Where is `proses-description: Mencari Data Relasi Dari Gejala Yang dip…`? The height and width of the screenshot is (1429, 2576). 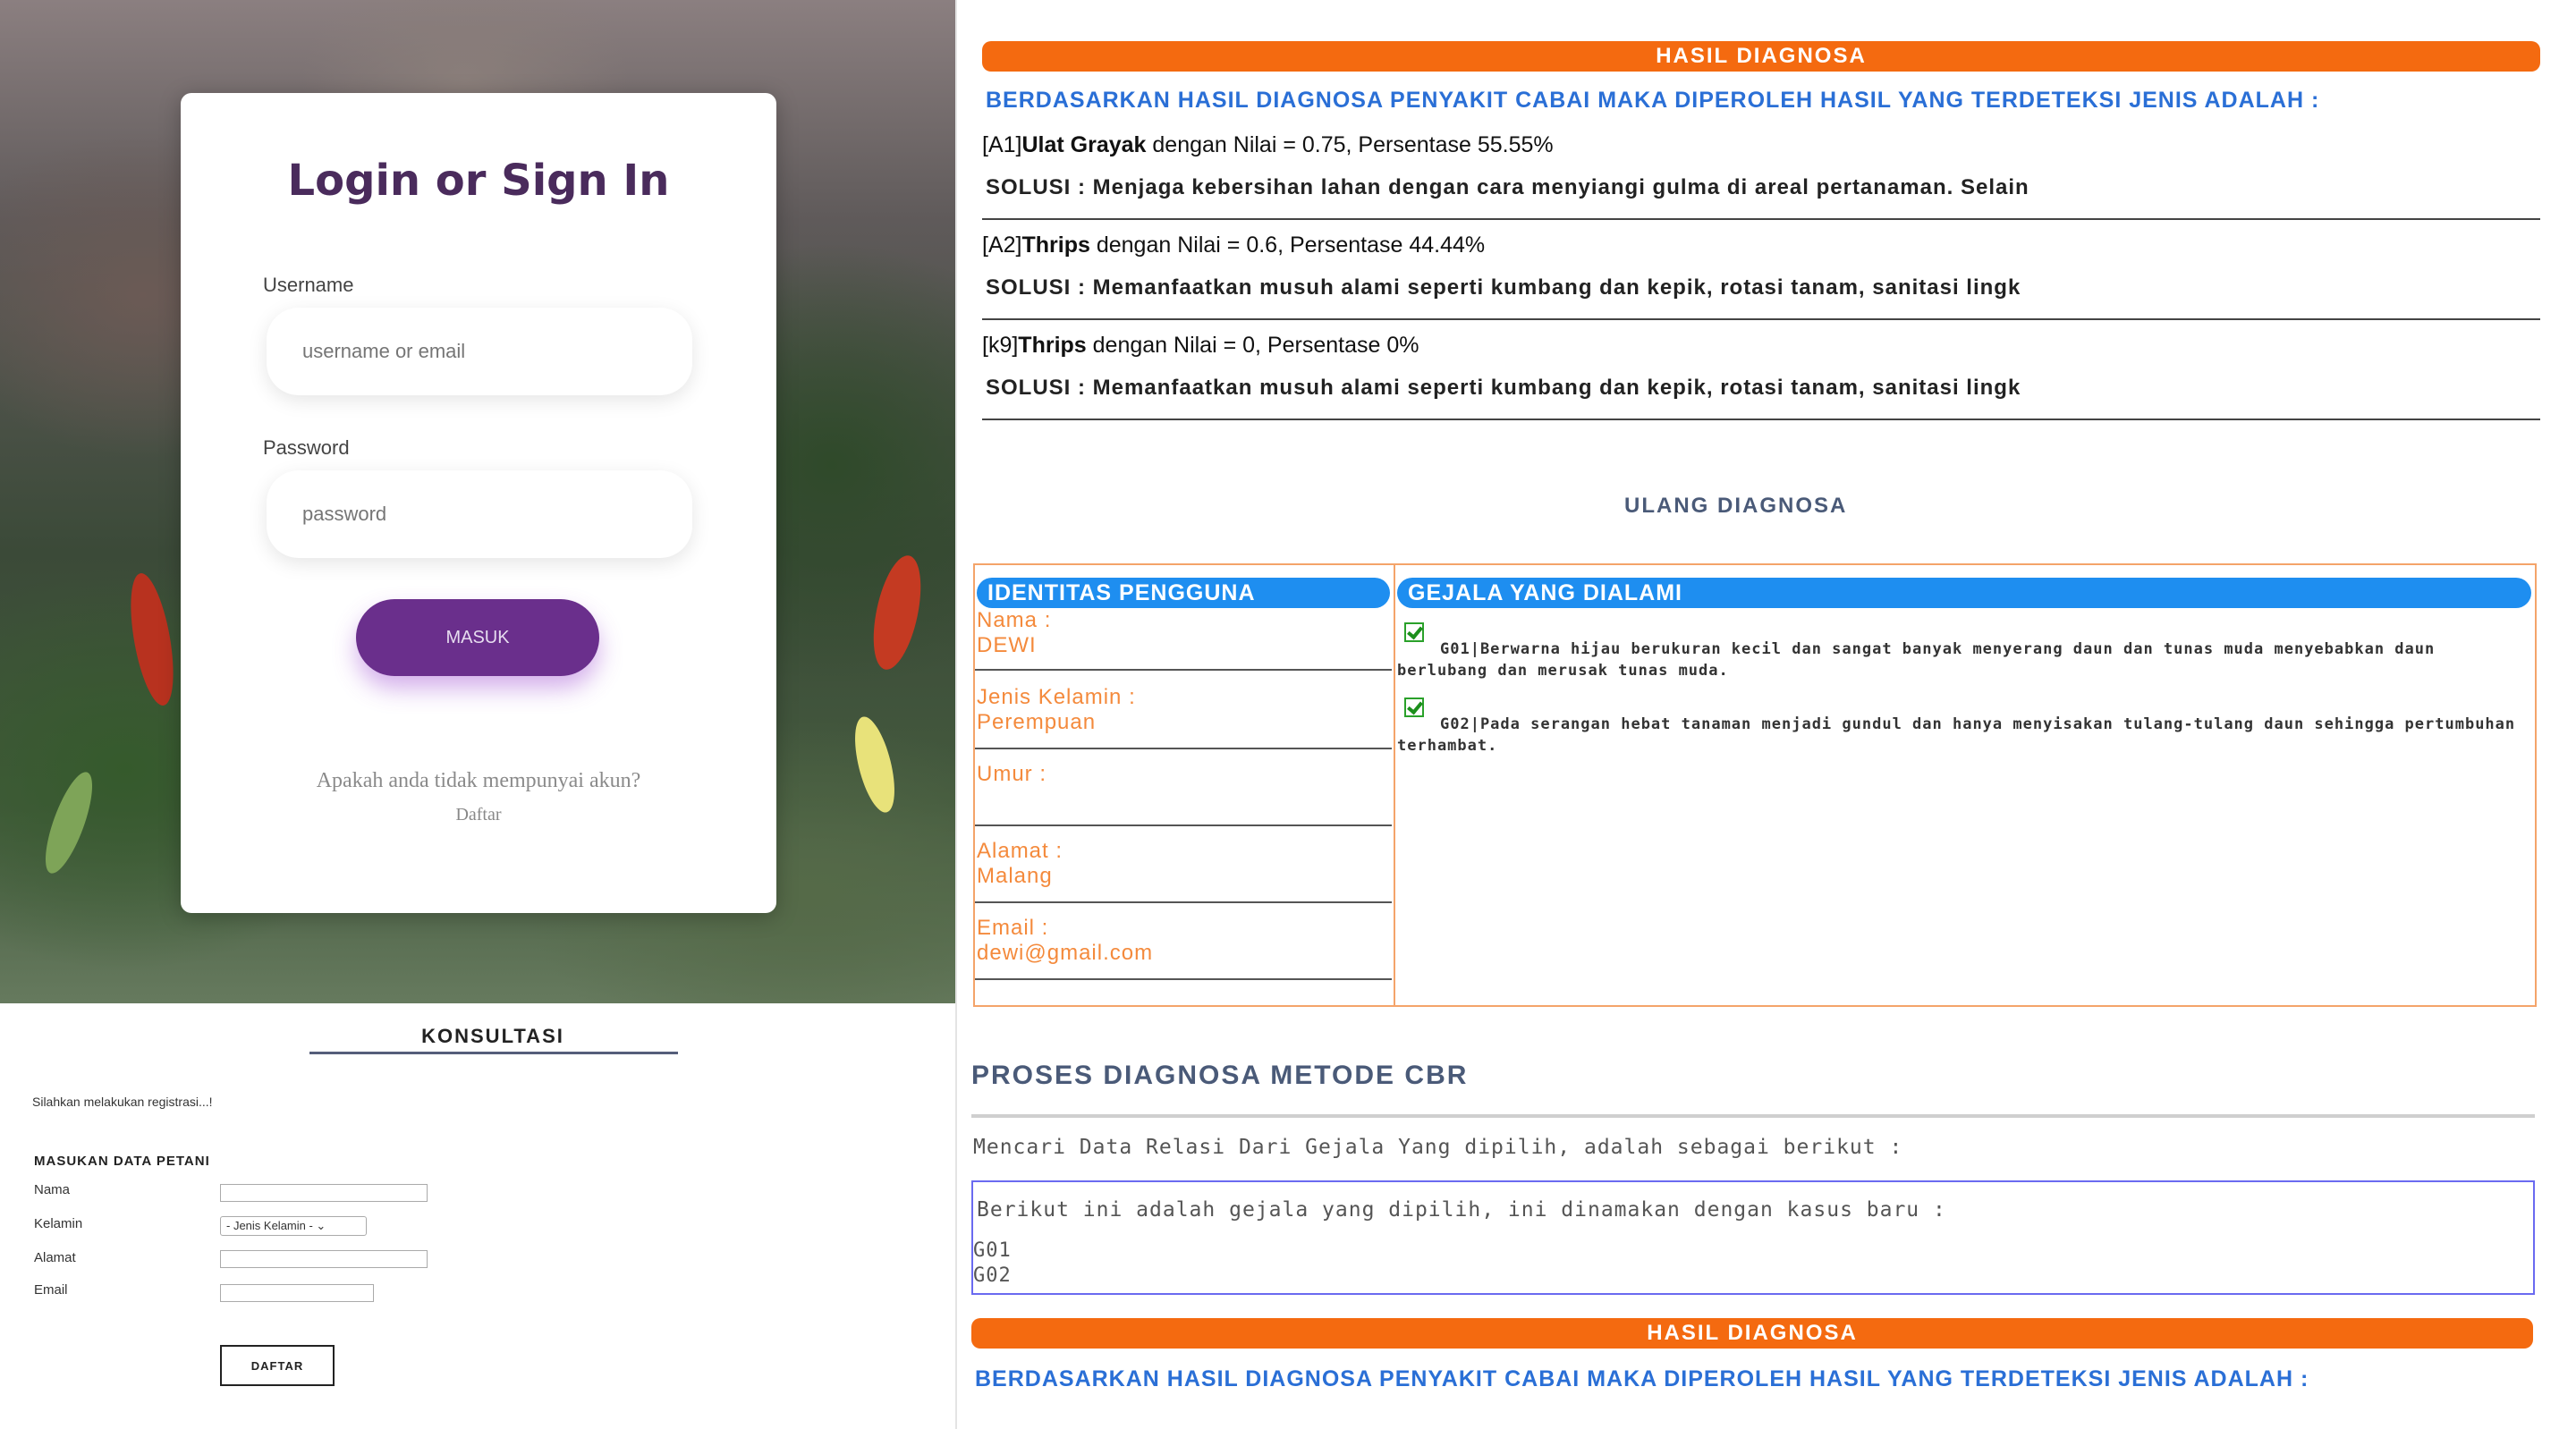
proses-description: Mencari Data Relasi Dari Gejala Yang dip… is located at coordinates (1438, 1147).